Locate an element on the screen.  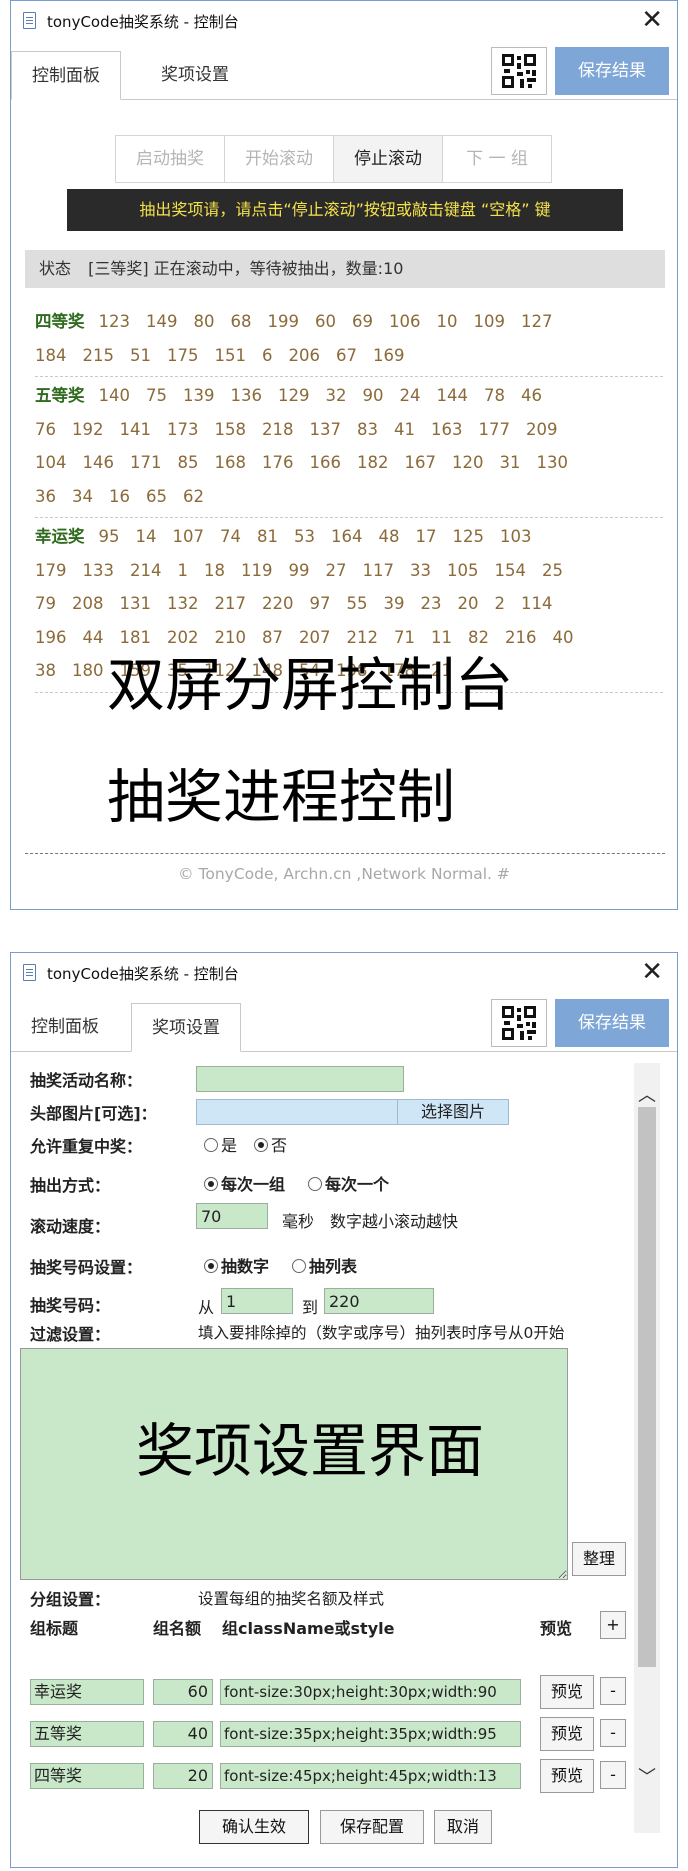
choose-image-button: 选择图片 is located at coordinates (453, 1112).